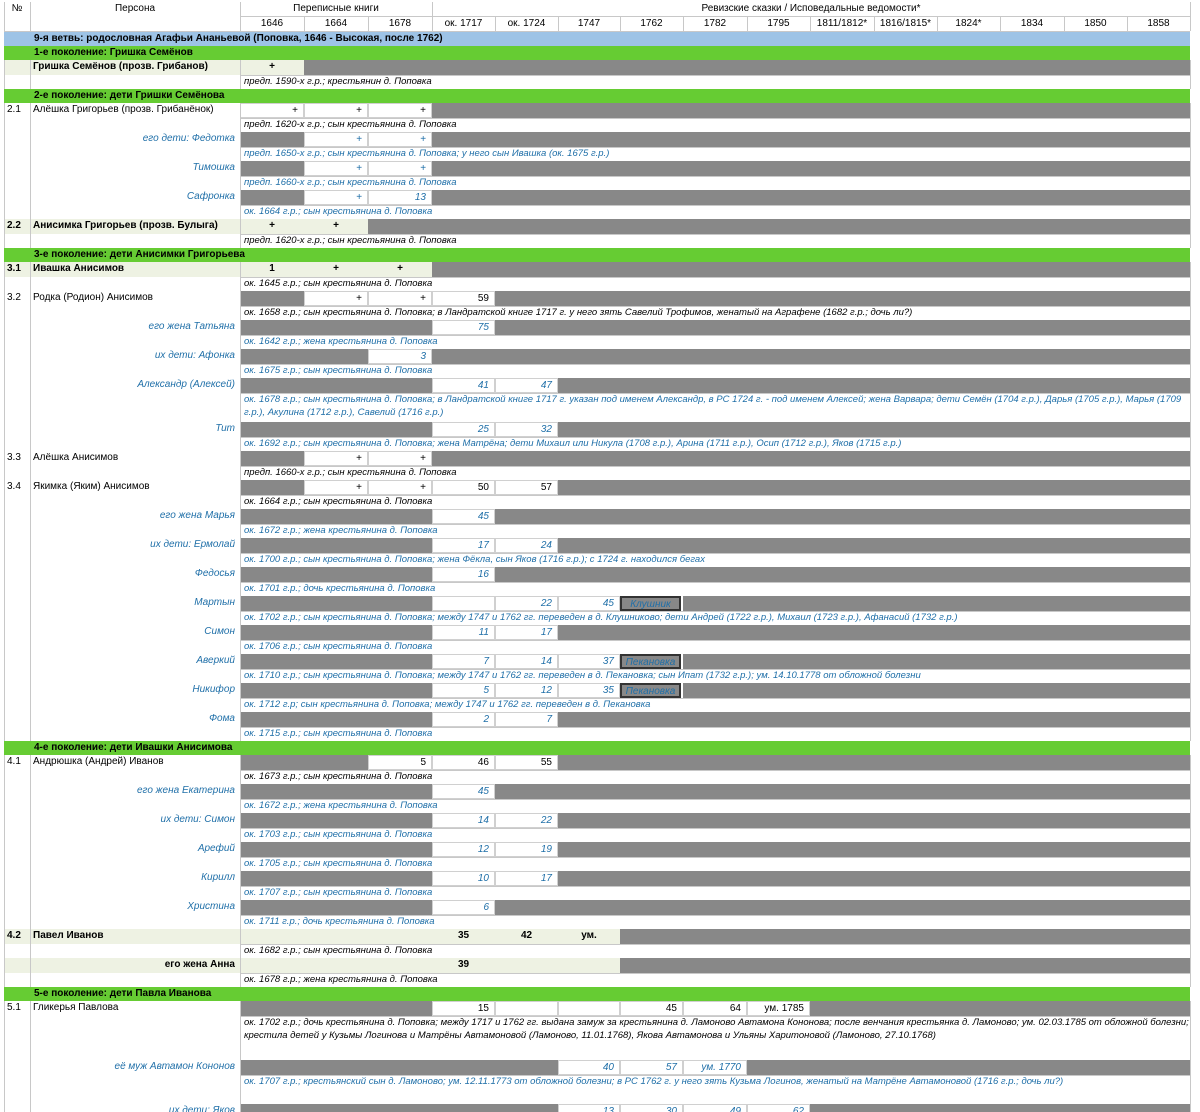 Image resolution: width=1200 pixels, height=1112 pixels. I want to click on person-name: его жена Марья, so click(197, 515).